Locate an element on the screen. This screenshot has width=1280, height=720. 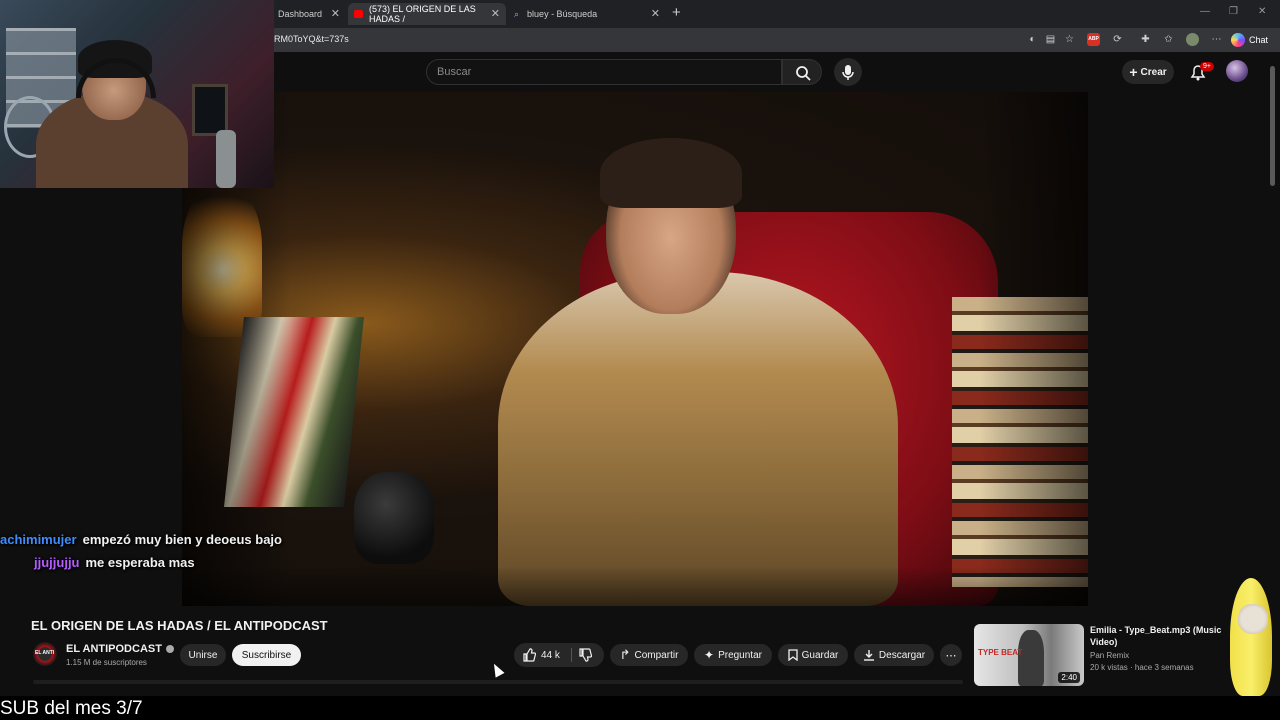
sub-goal-text: SUB del mes 3/7 is located at coordinates (71, 708).